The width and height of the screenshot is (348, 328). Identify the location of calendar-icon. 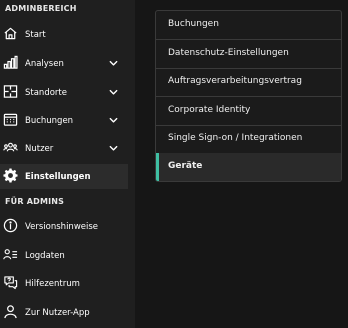
(10, 119).